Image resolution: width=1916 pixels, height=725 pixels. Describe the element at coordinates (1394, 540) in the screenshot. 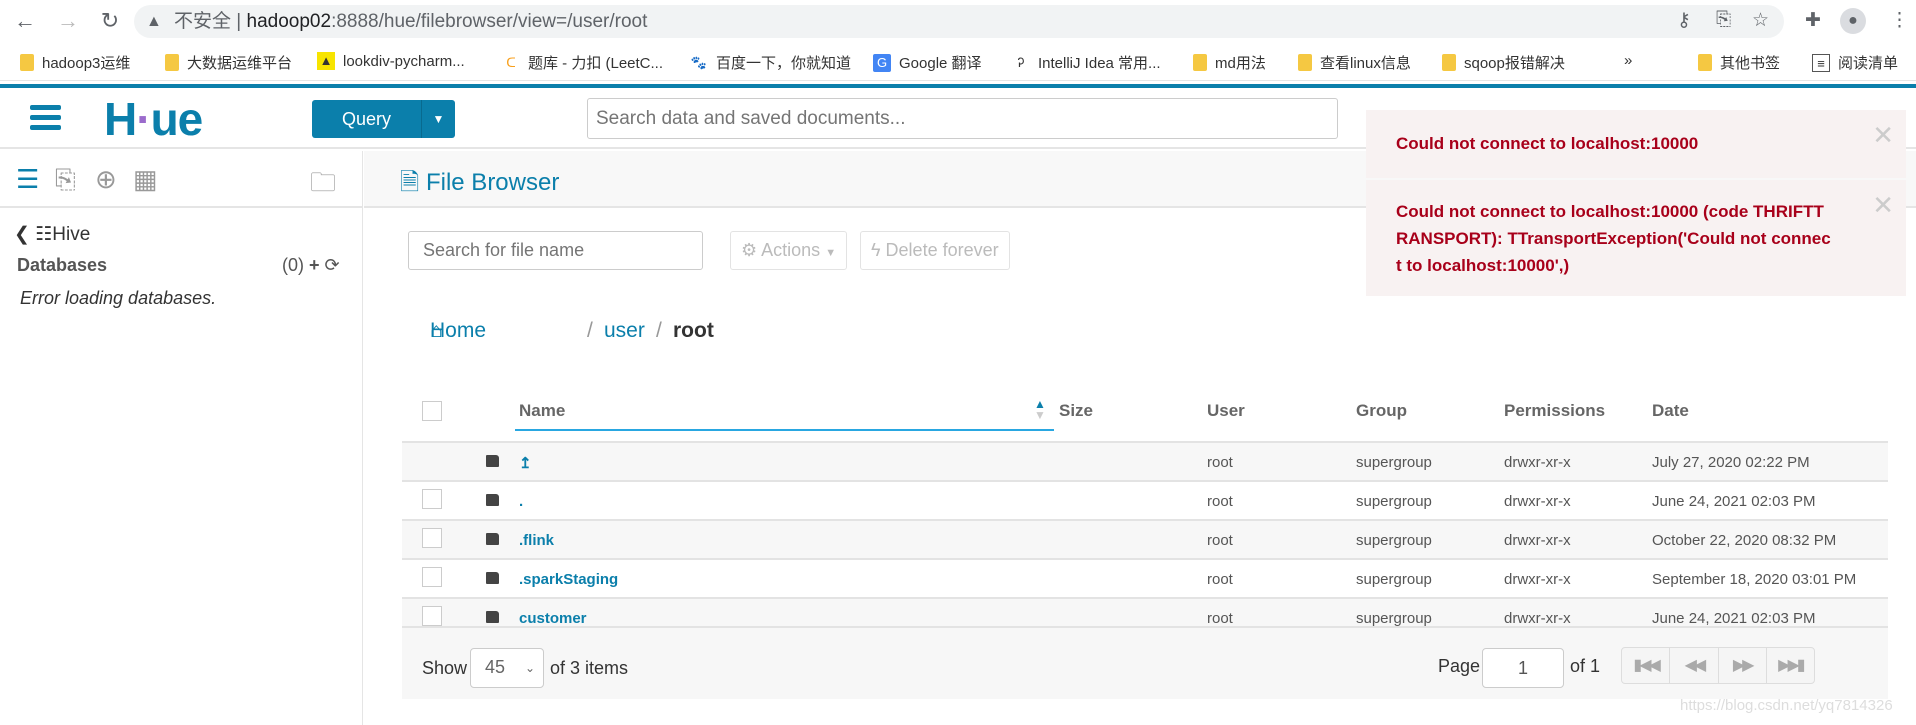

I see `cell-group: supergroup` at that location.